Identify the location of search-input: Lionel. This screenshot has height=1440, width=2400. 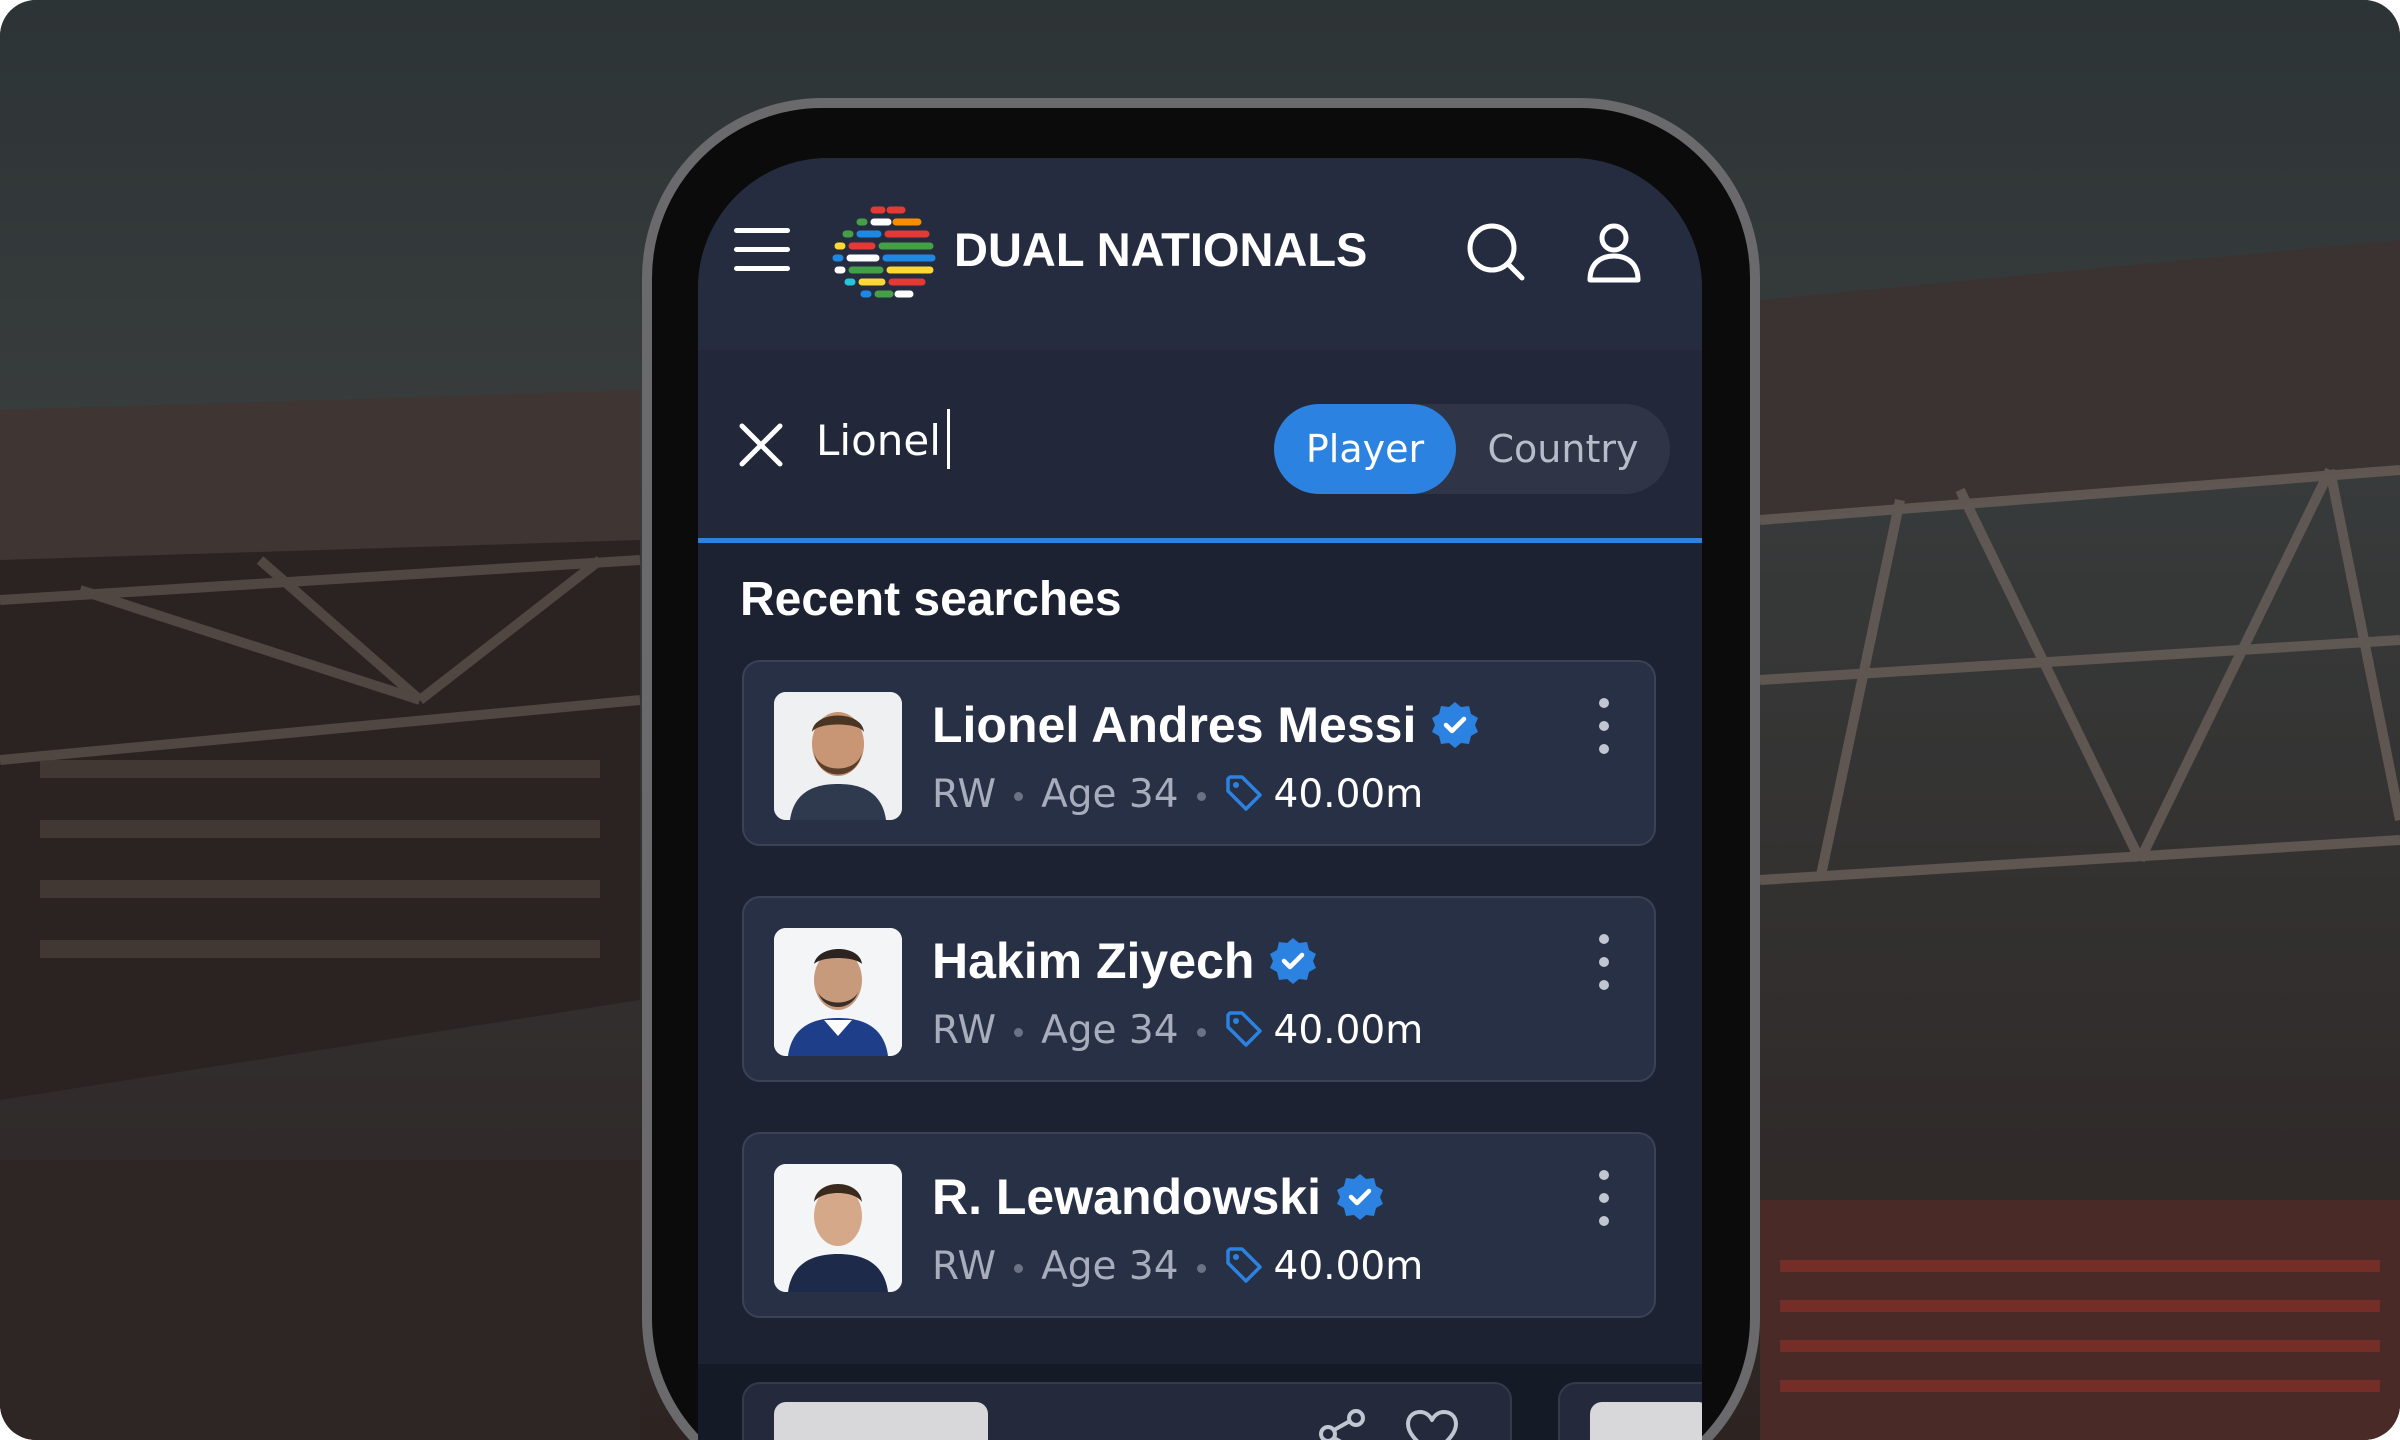
(883, 438).